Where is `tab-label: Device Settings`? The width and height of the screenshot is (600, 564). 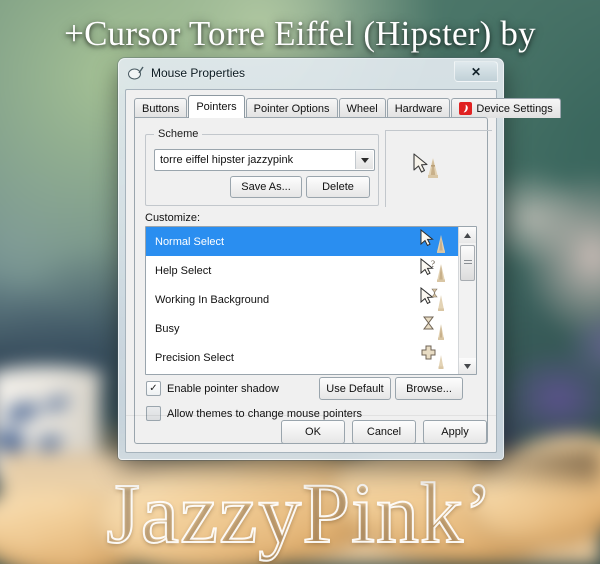 tab-label: Device Settings is located at coordinates (514, 108).